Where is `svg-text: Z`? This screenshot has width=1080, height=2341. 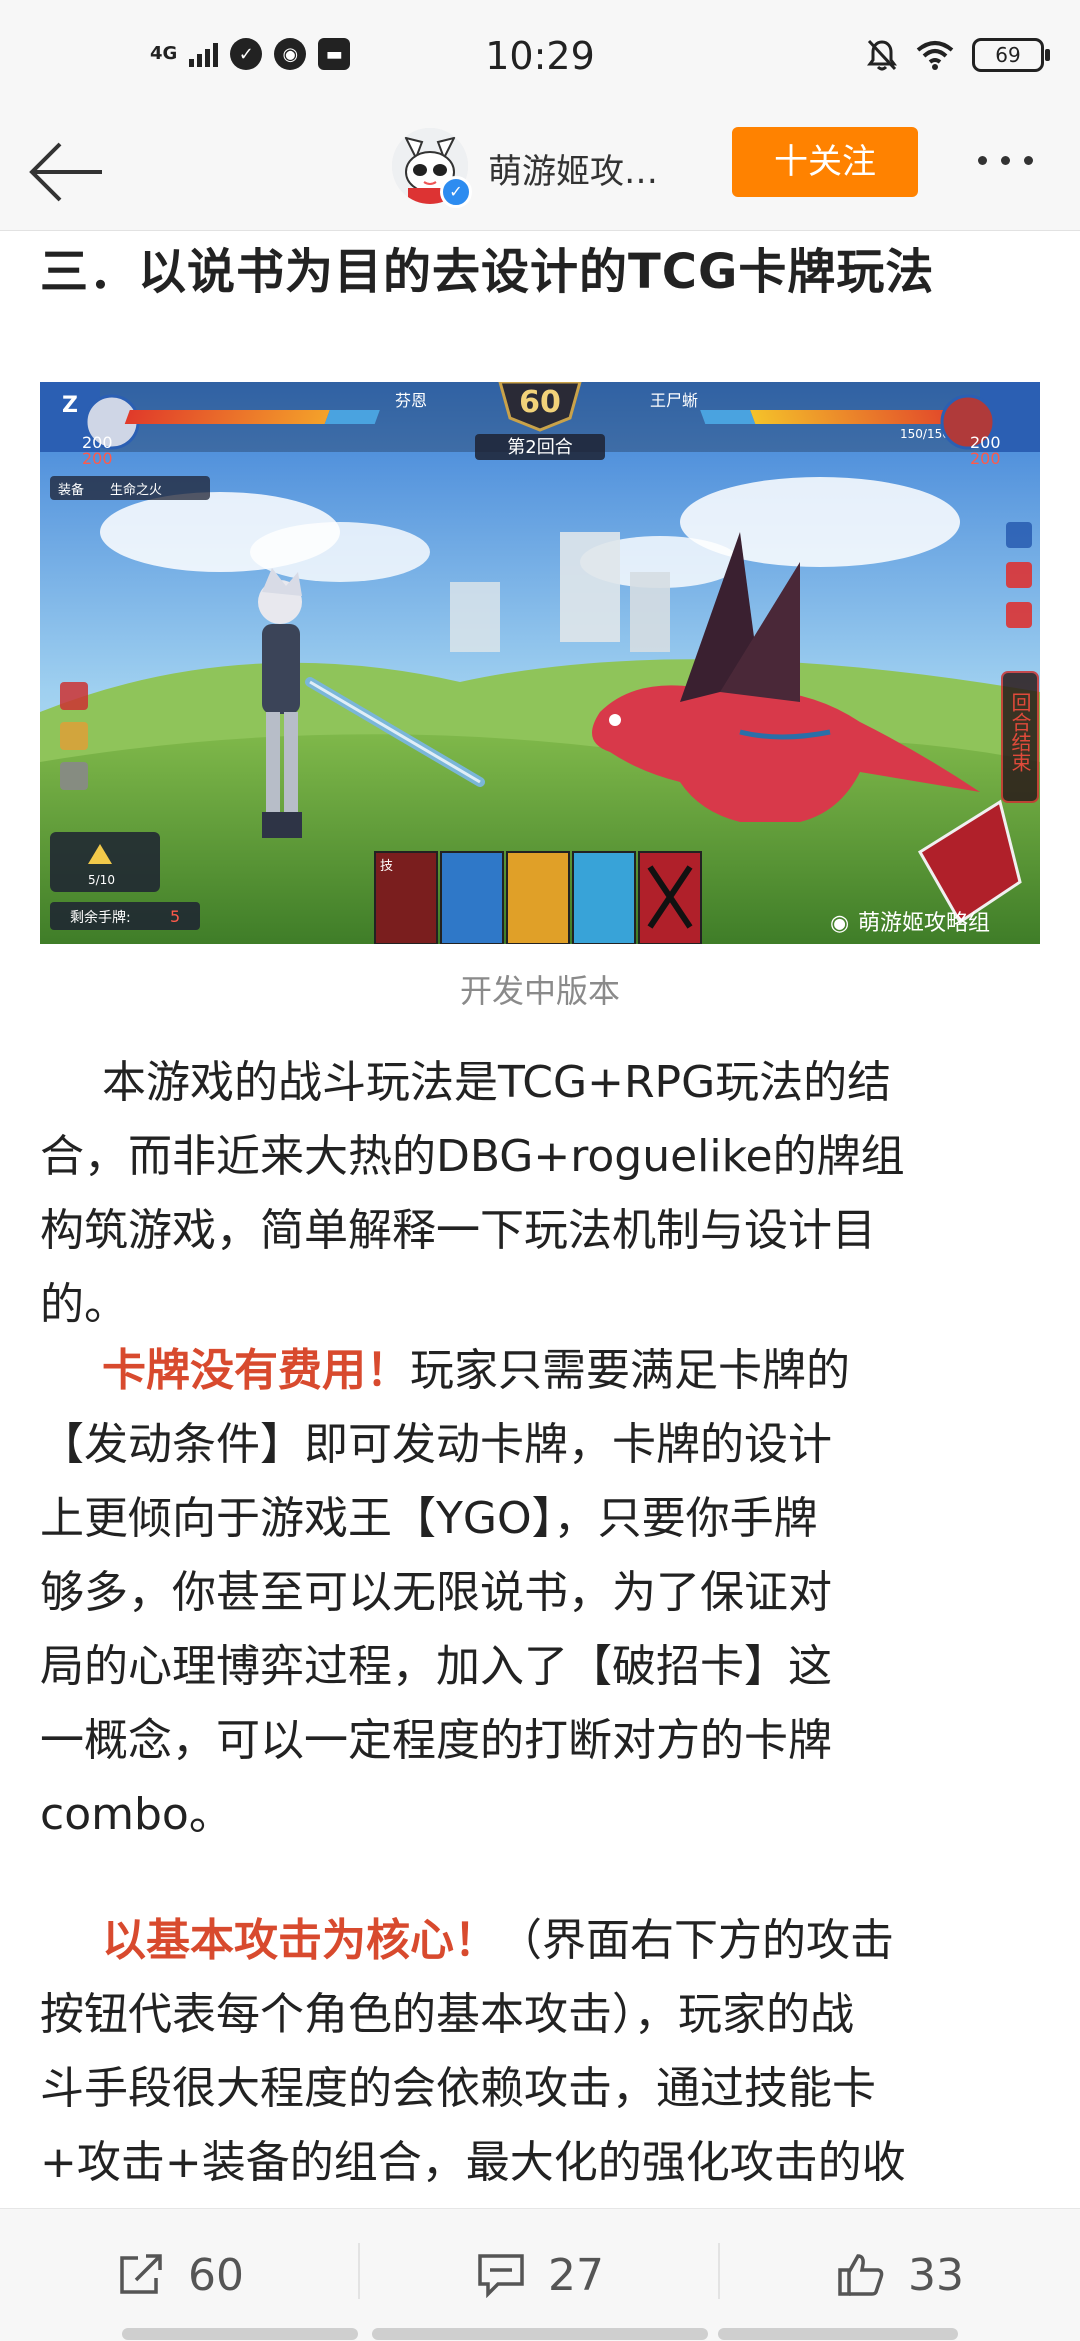 svg-text: Z is located at coordinates (70, 405).